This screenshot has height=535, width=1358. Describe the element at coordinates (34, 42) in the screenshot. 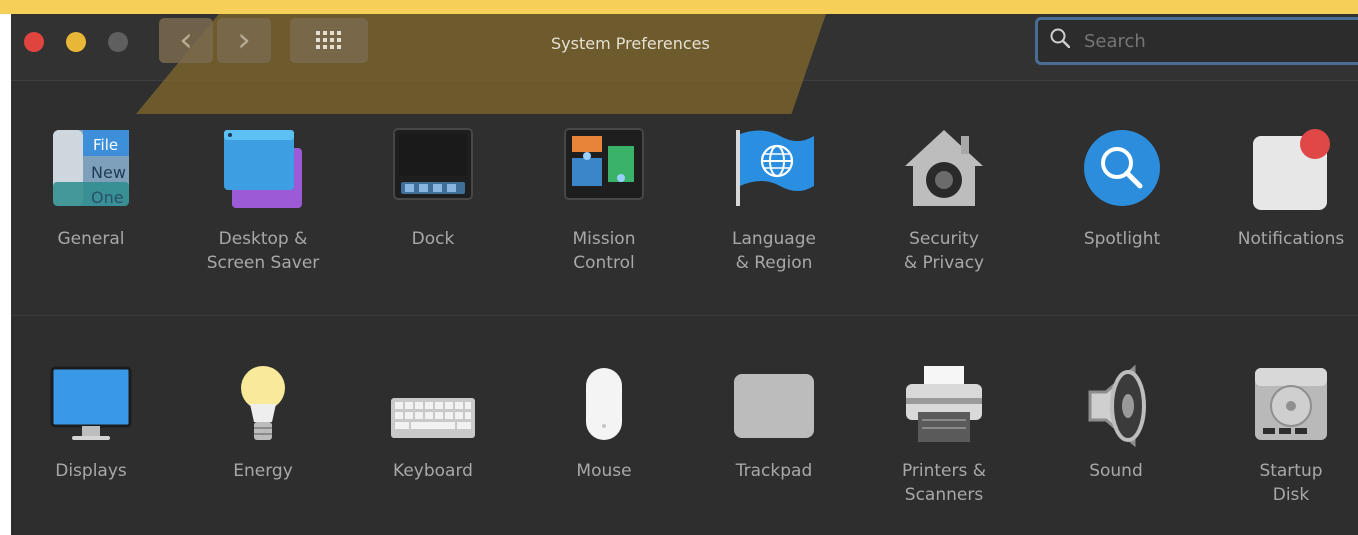

I see `close-button` at that location.